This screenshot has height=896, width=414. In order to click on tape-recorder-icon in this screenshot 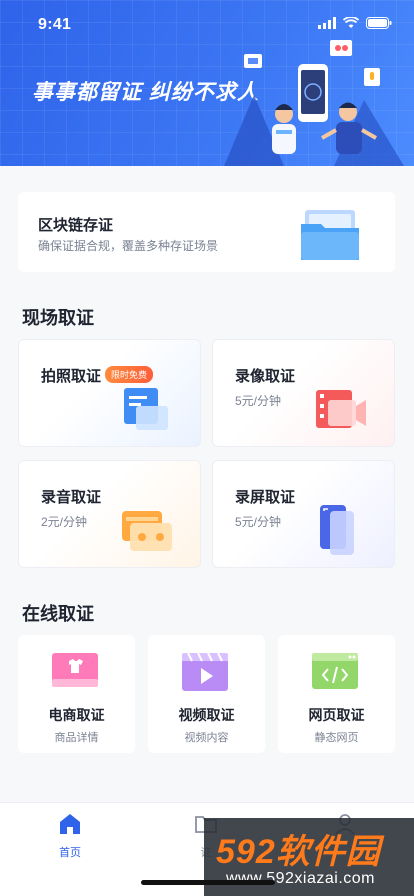, I will do `click(147, 531)`.